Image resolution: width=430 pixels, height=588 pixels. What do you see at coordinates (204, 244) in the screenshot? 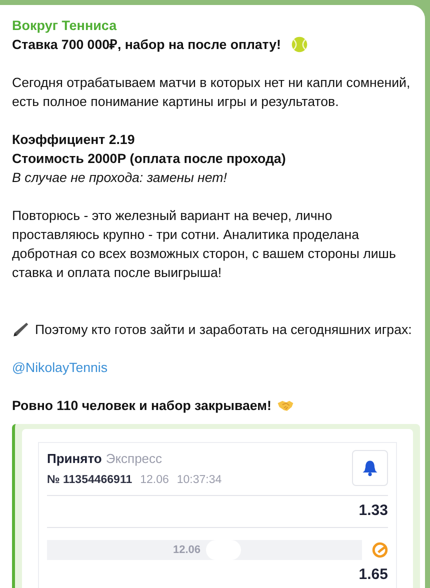
I see `message-text: Повторюсь - это железный вариант на вечер, лично проставляюсь крупно - три сотни. Аналитика проделана добротная со всех возможных сторон, с вашем стороны лишь ставка и оплата после выигрыша!` at bounding box center [204, 244].